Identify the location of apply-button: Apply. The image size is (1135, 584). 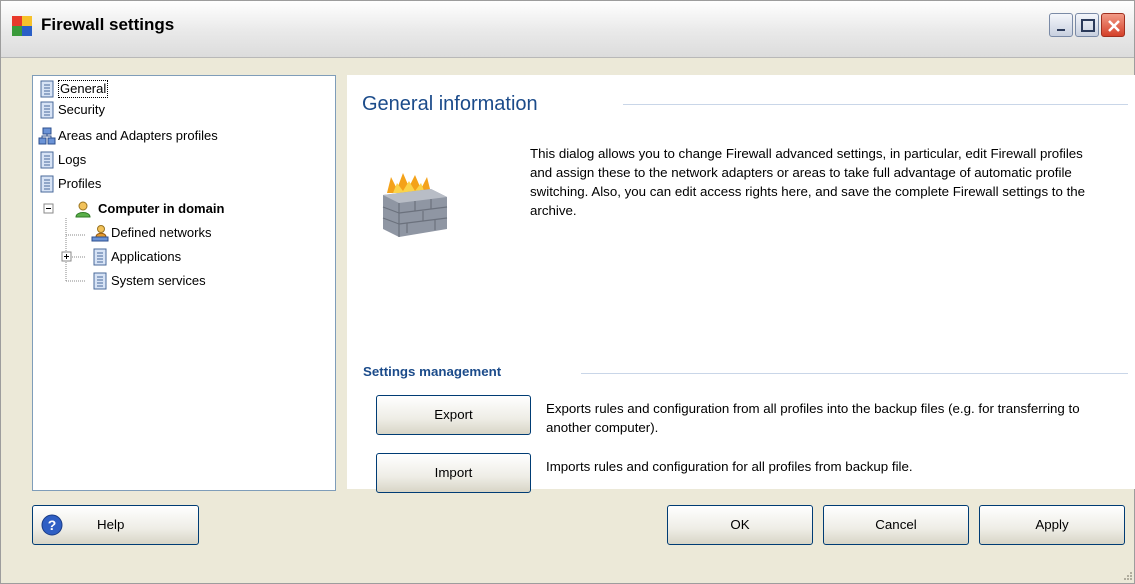
(1052, 525).